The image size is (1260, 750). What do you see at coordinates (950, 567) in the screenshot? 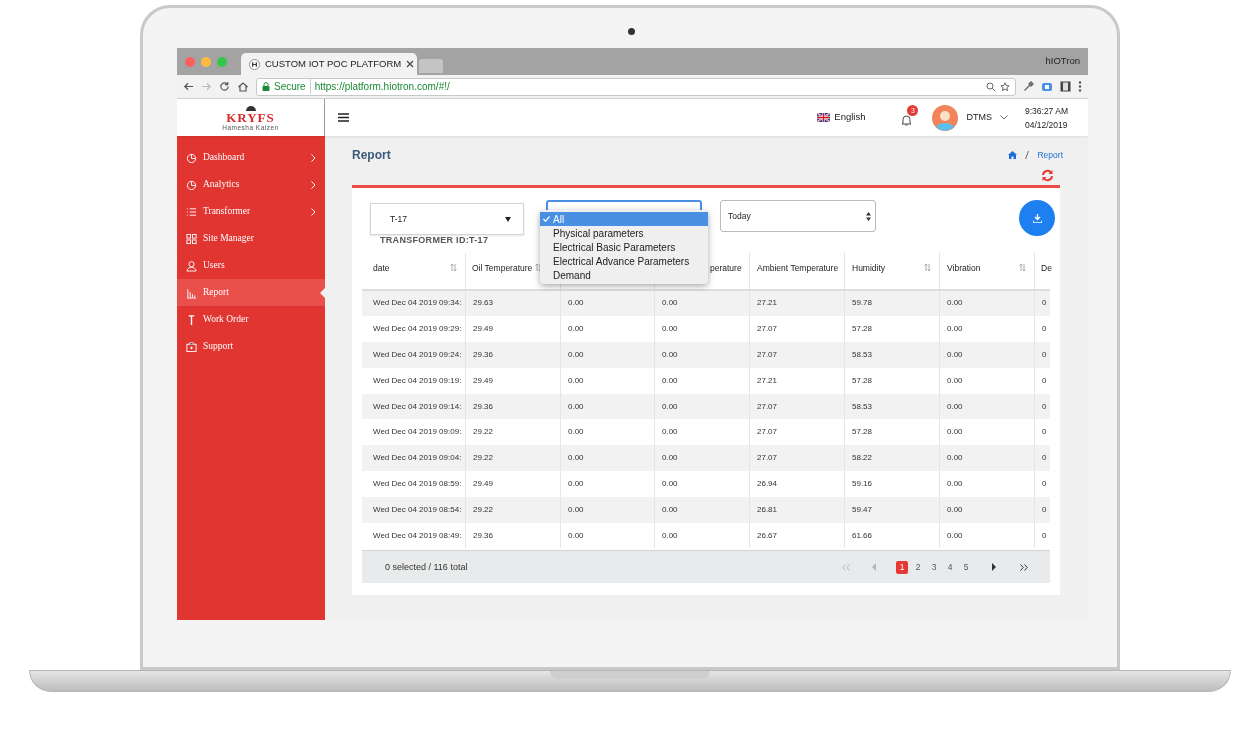
I see `page-link: 4` at bounding box center [950, 567].